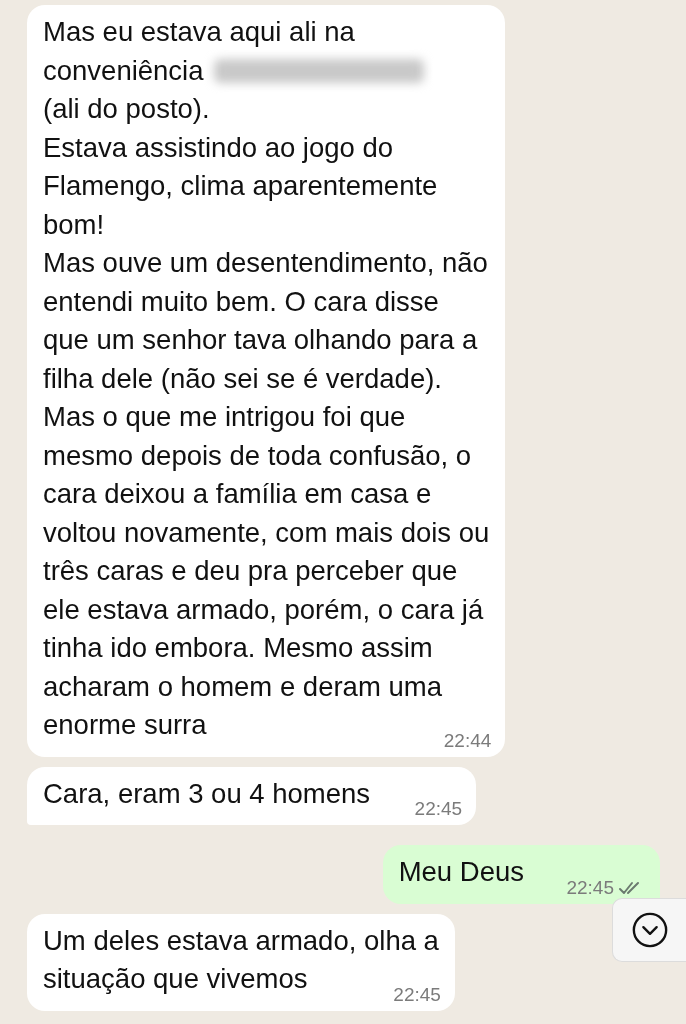  I want to click on message-text: que um senhor tava olhando para a, so click(260, 340).